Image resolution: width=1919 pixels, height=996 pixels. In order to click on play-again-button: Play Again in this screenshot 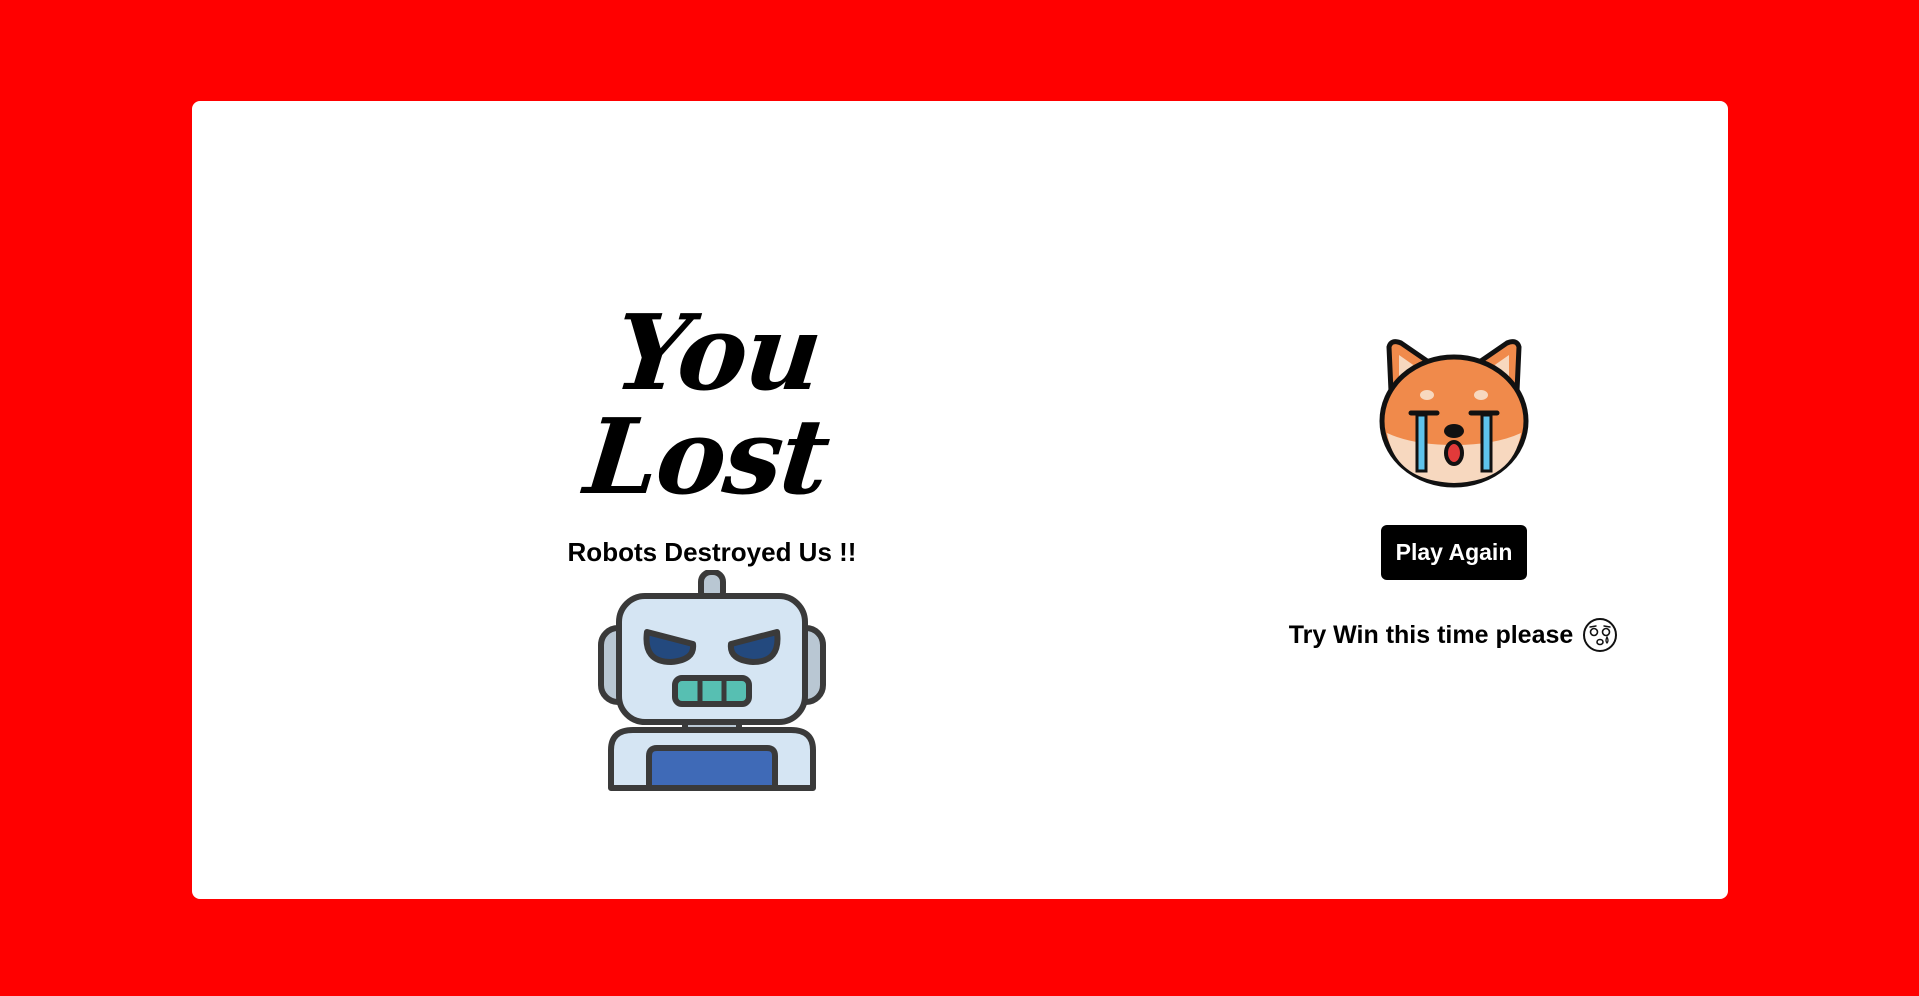, I will do `click(1454, 552)`.